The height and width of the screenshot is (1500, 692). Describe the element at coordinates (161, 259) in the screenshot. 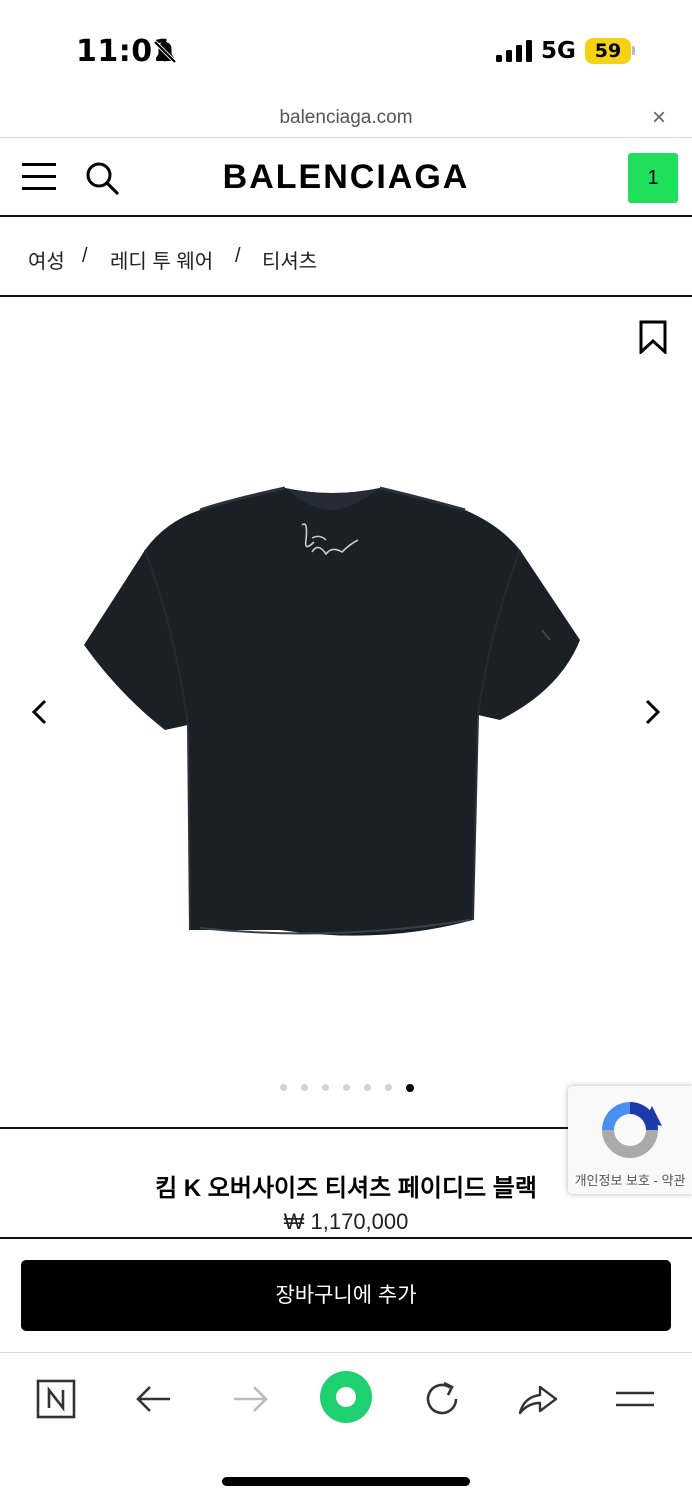

I see `breadcrumb-item-ready-to-wear: 레디 투 웨어` at that location.